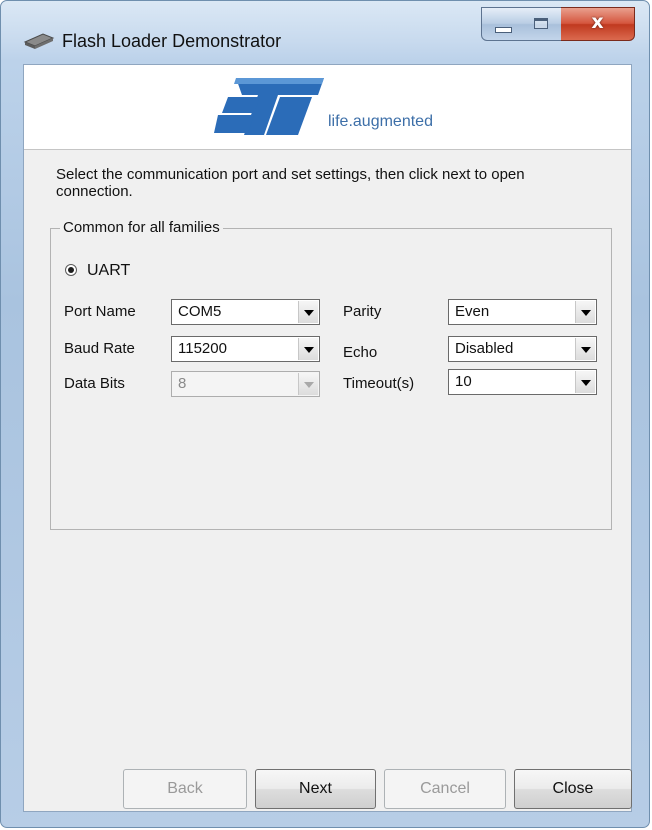  I want to click on brand-banner: life.augmented, so click(327, 107).